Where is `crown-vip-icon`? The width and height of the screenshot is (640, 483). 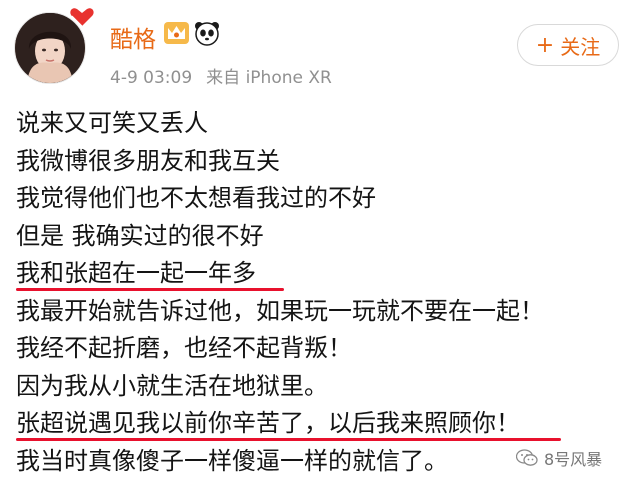 crown-vip-icon is located at coordinates (176, 35).